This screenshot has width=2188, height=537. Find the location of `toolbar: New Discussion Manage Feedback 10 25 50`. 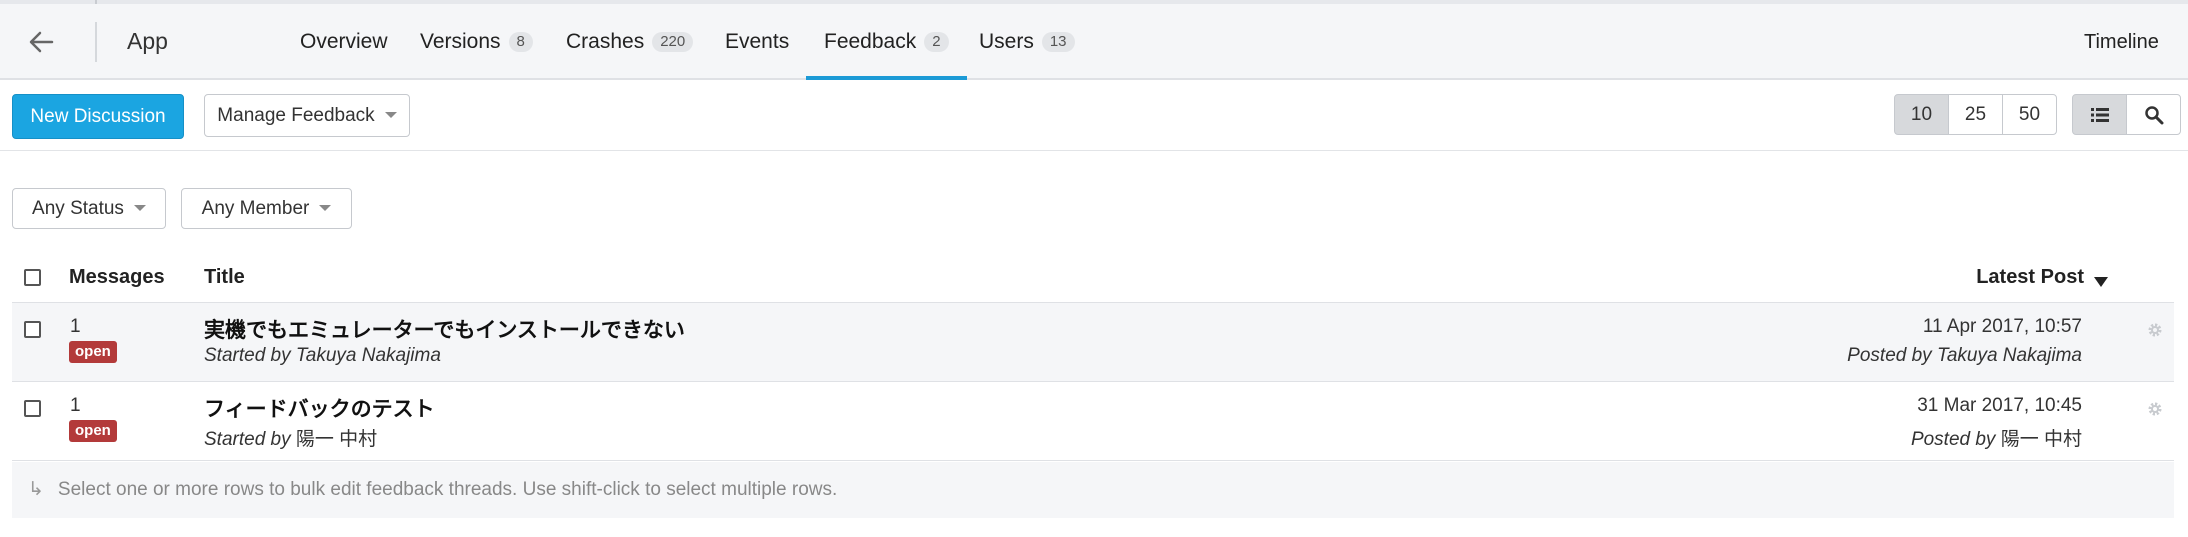

toolbar: New Discussion Manage Feedback 10 25 50 is located at coordinates (1094, 115).